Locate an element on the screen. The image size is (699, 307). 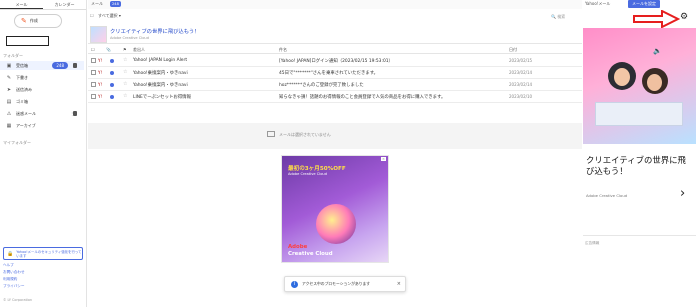
privacy-link: プライバシー is located at coordinates (14, 286).